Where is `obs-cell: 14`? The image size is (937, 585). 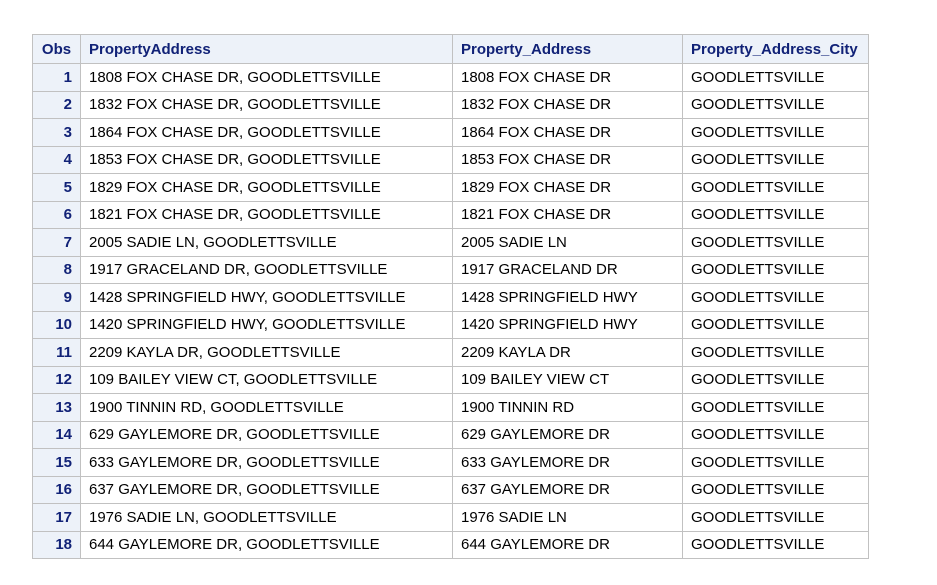
obs-cell: 14 is located at coordinates (56, 434).